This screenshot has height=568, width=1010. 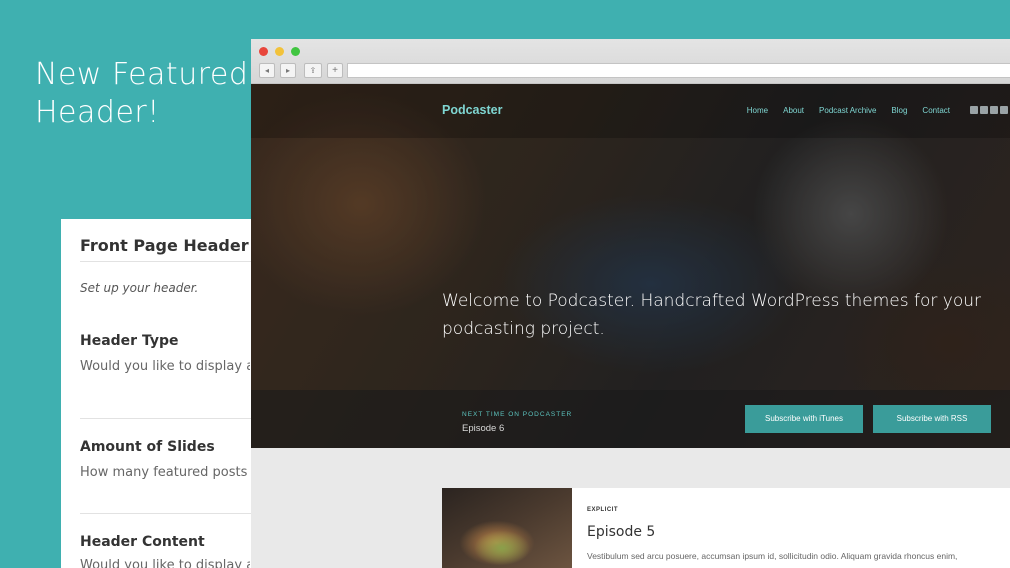 What do you see at coordinates (847, 110) in the screenshot?
I see `menu-item-podcast-archive: Podcast Archive` at bounding box center [847, 110].